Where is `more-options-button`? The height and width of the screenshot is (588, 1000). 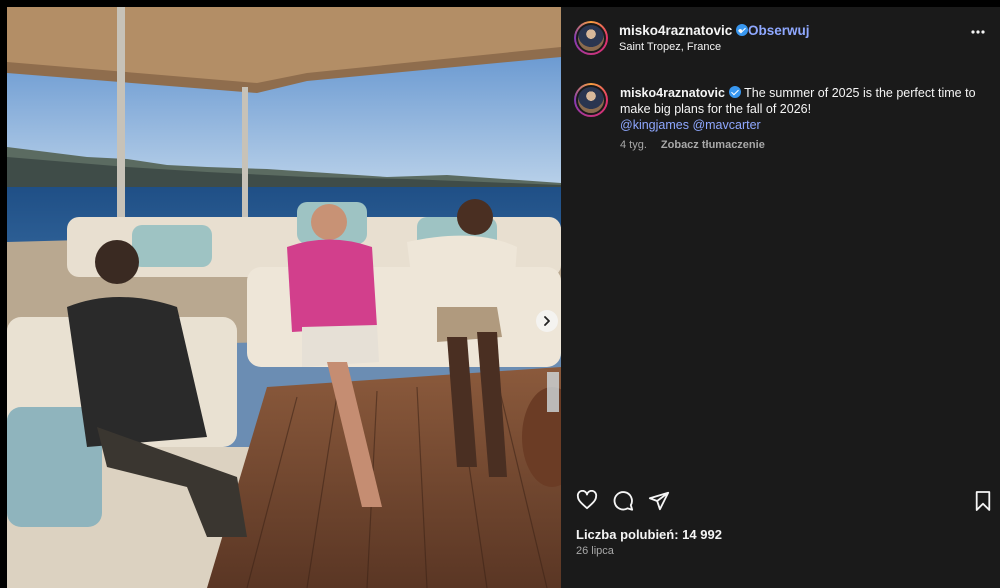 more-options-button is located at coordinates (978, 30).